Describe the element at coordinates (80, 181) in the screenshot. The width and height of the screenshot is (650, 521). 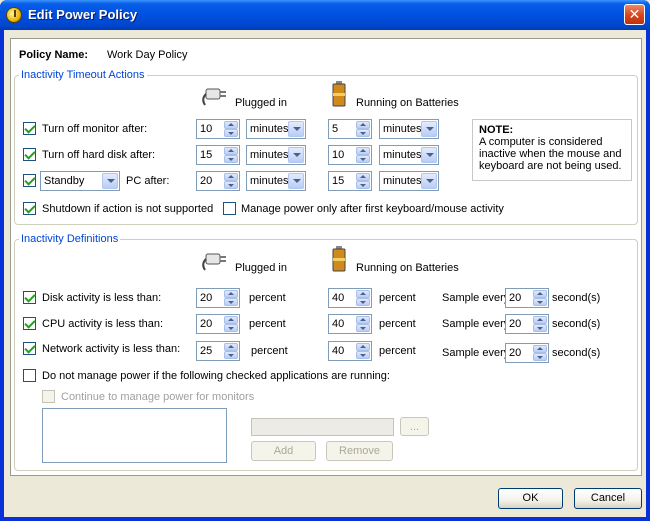
I see `standby-action-select: Standby` at that location.